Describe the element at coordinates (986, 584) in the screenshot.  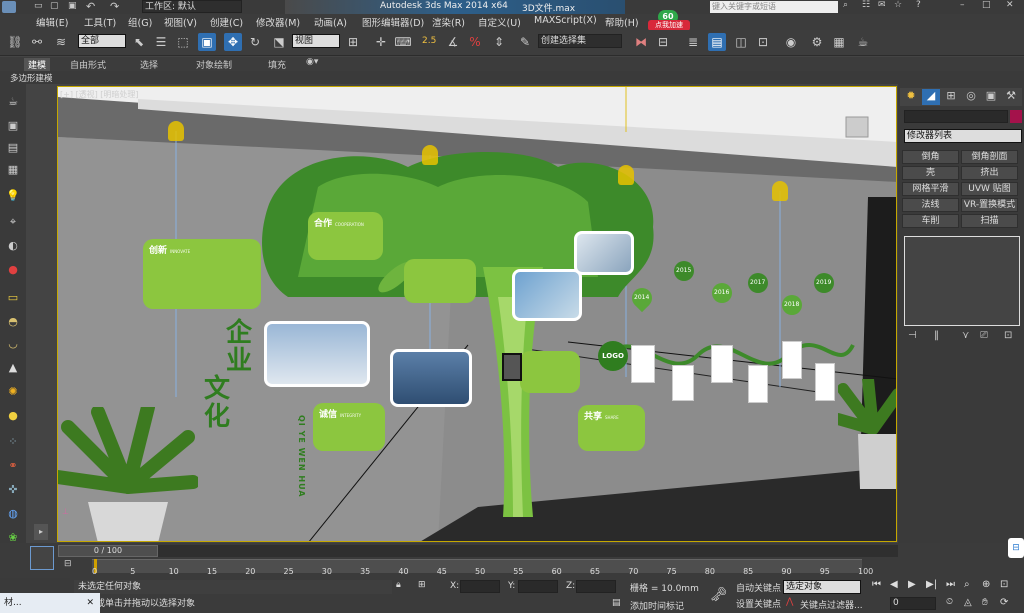
I see `zoom-all-icon: ⊕` at that location.